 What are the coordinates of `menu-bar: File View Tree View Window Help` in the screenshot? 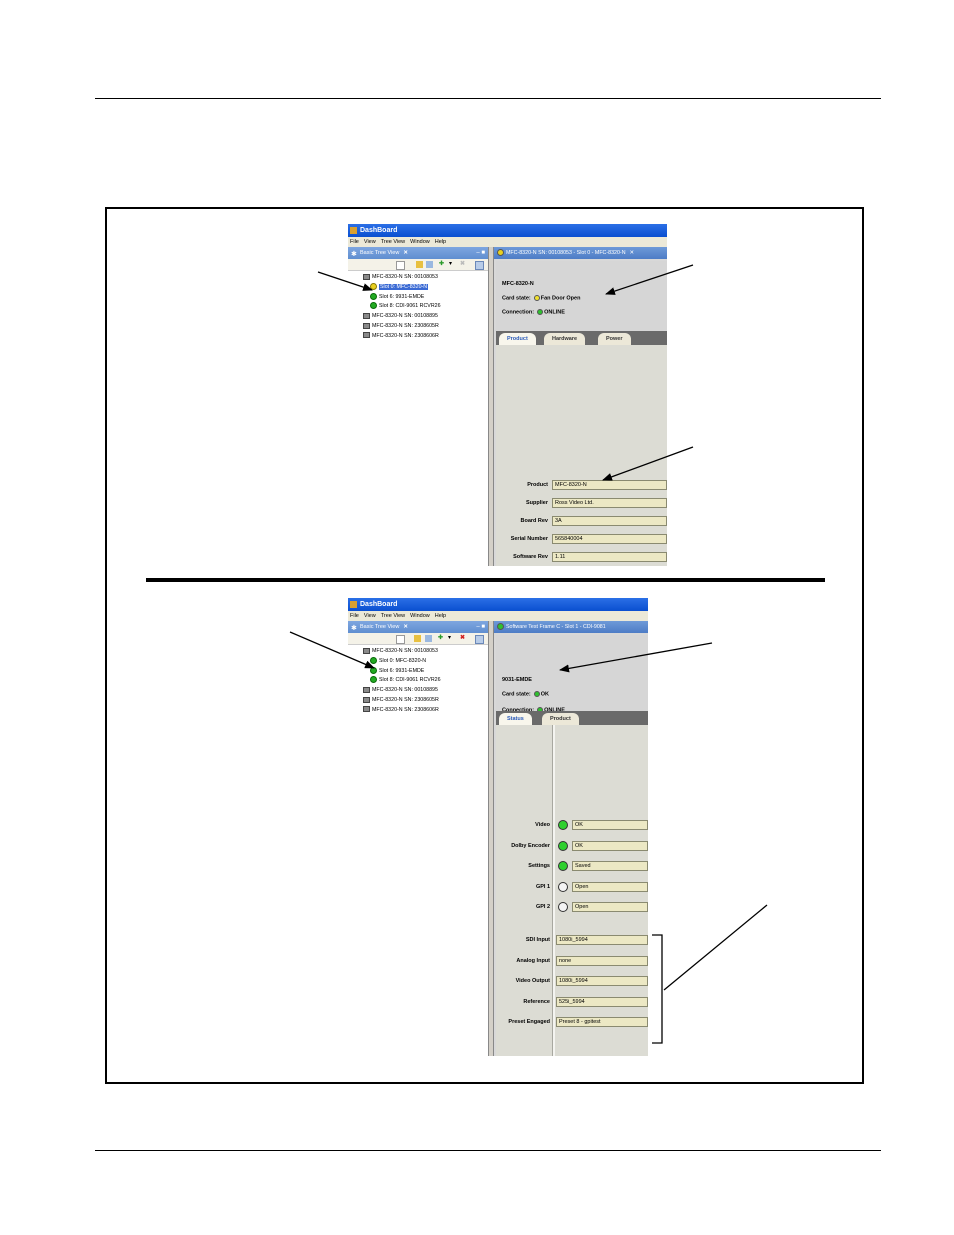 It's located at (507, 242).